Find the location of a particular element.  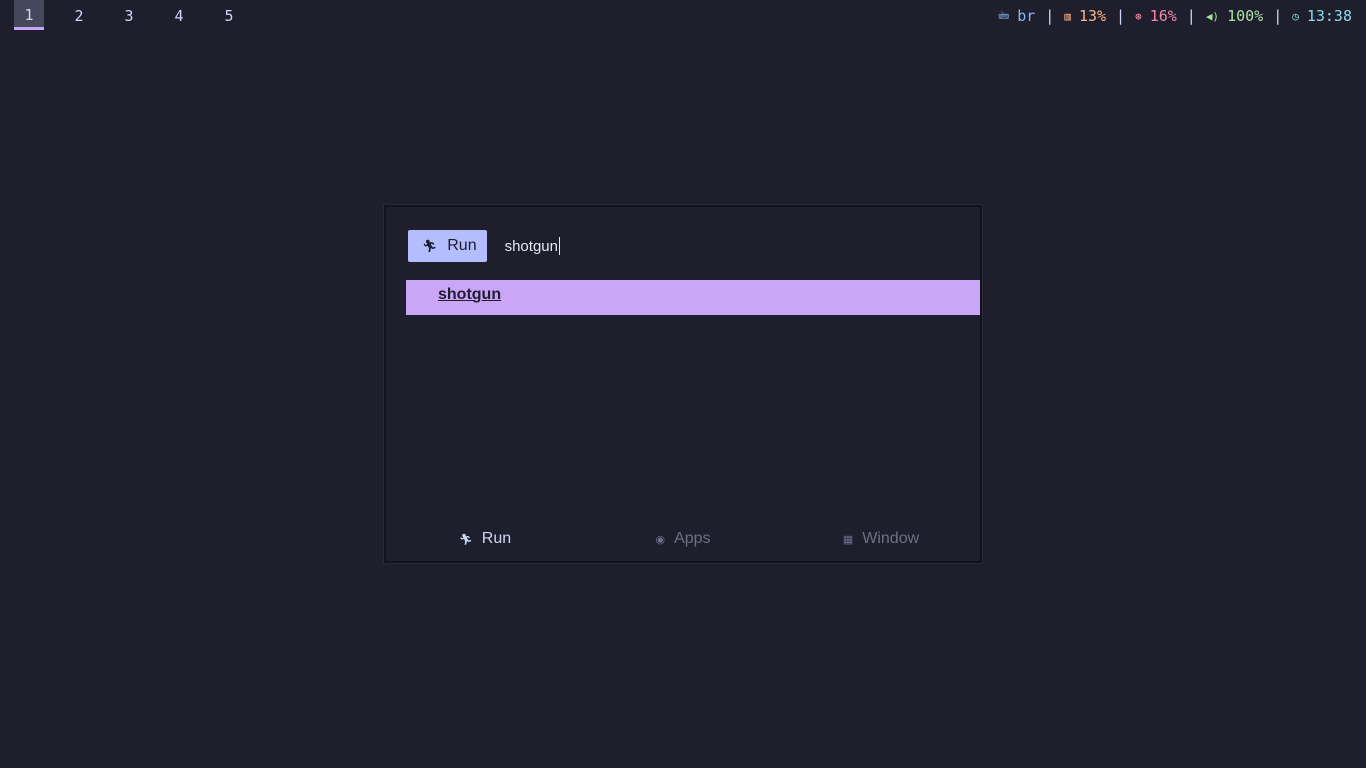

prompt-row: 🏃︎ Run shotgun is located at coordinates (484, 246).